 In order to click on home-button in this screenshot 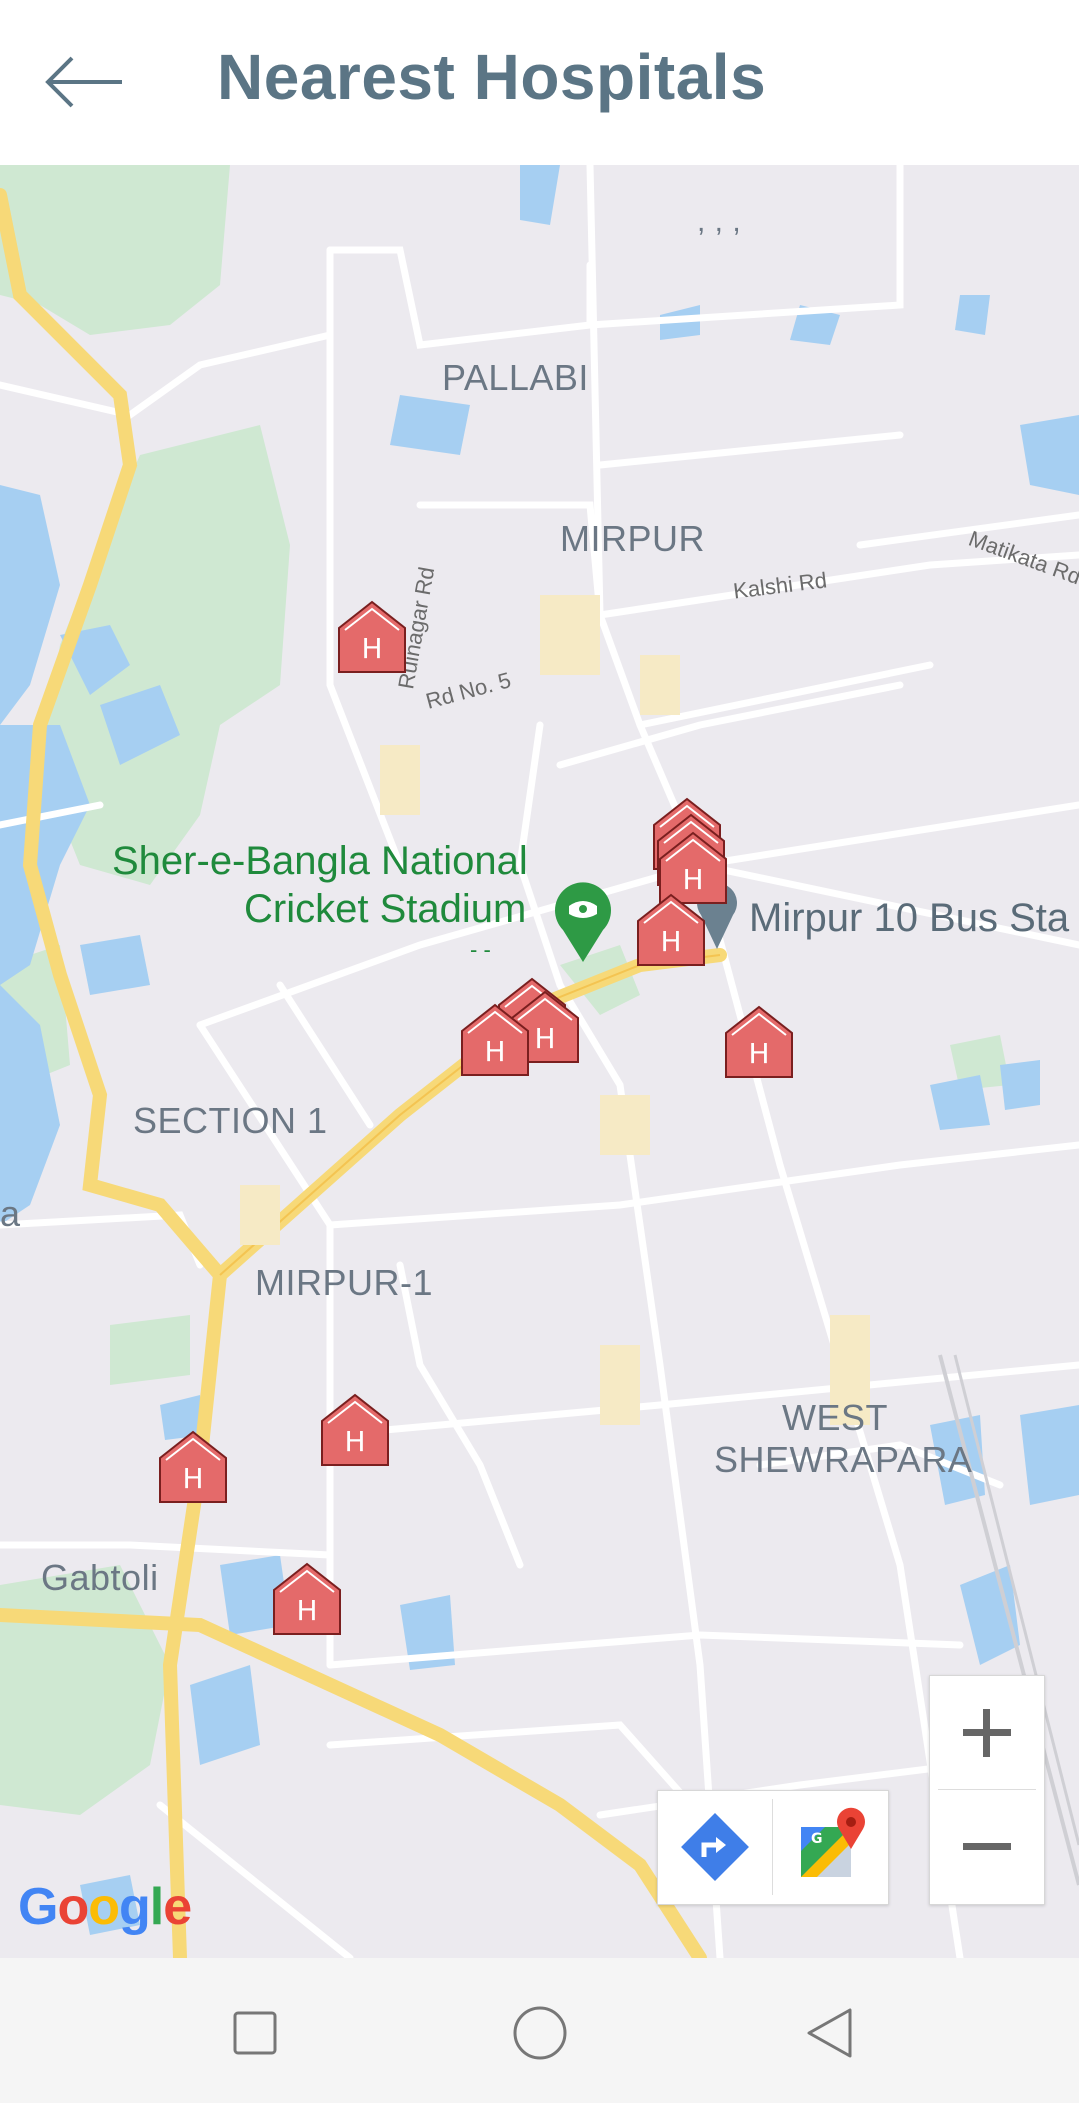, I will do `click(540, 2033)`.